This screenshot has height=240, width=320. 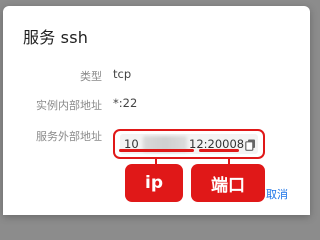 I want to click on ip-underline, so click(x=156, y=150).